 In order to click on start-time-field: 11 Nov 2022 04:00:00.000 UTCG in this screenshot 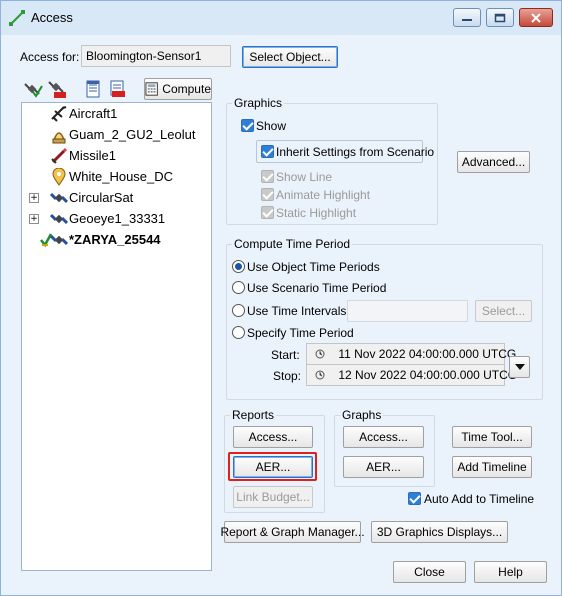, I will do `click(411, 354)`.